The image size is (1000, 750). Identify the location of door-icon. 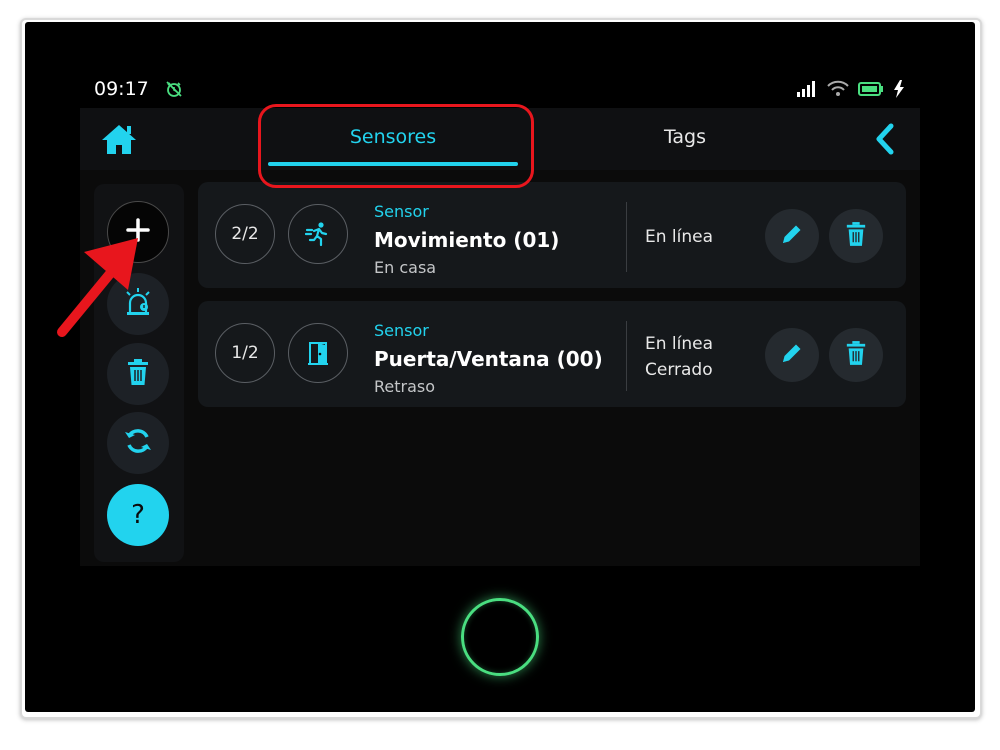
(318, 353).